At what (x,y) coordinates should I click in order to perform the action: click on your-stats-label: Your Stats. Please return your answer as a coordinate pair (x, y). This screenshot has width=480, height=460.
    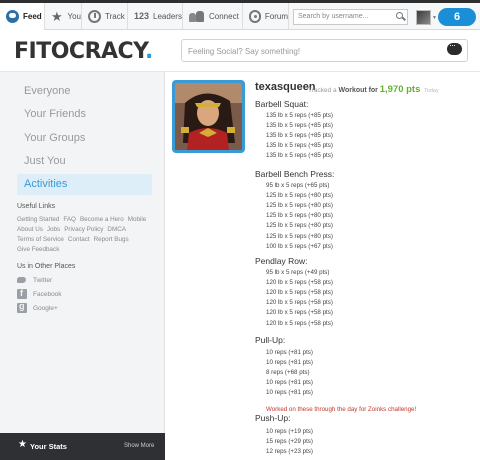
    Looking at the image, I should click on (48, 446).